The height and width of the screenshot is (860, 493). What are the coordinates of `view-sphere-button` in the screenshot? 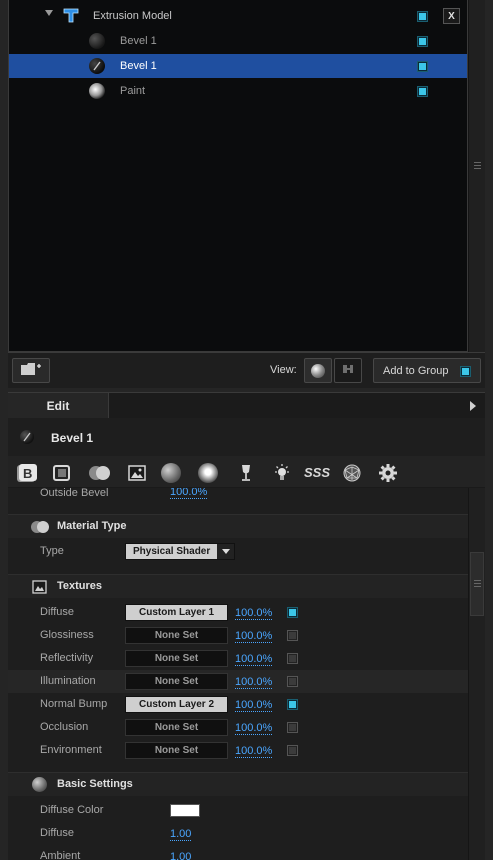 It's located at (318, 370).